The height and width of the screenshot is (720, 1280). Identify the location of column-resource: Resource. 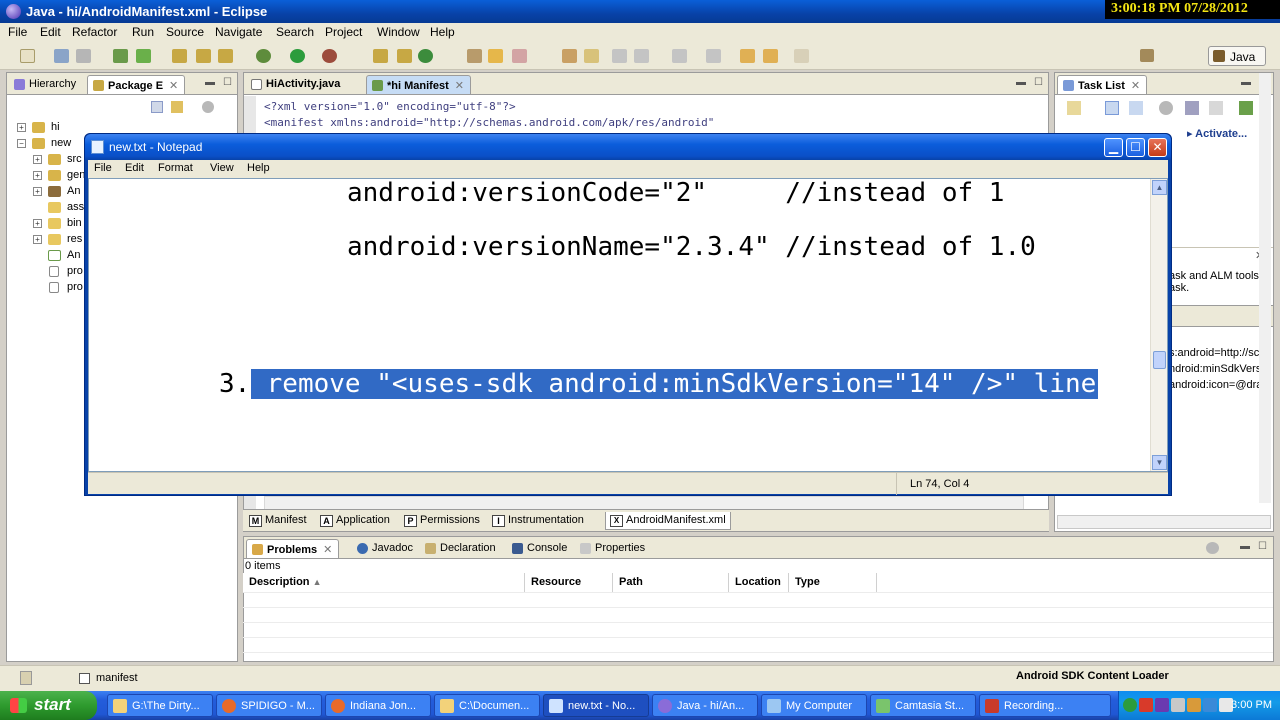
(569, 582).